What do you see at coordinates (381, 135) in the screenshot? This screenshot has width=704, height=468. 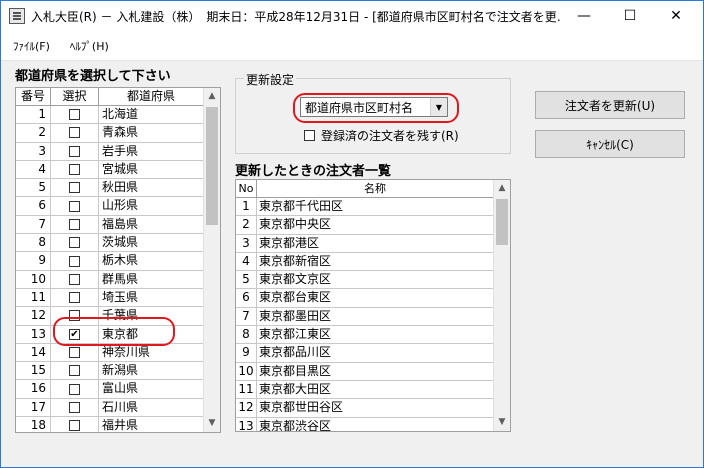 I see `keep-existing-checkbox: 登録済の注文者を残す(R)` at bounding box center [381, 135].